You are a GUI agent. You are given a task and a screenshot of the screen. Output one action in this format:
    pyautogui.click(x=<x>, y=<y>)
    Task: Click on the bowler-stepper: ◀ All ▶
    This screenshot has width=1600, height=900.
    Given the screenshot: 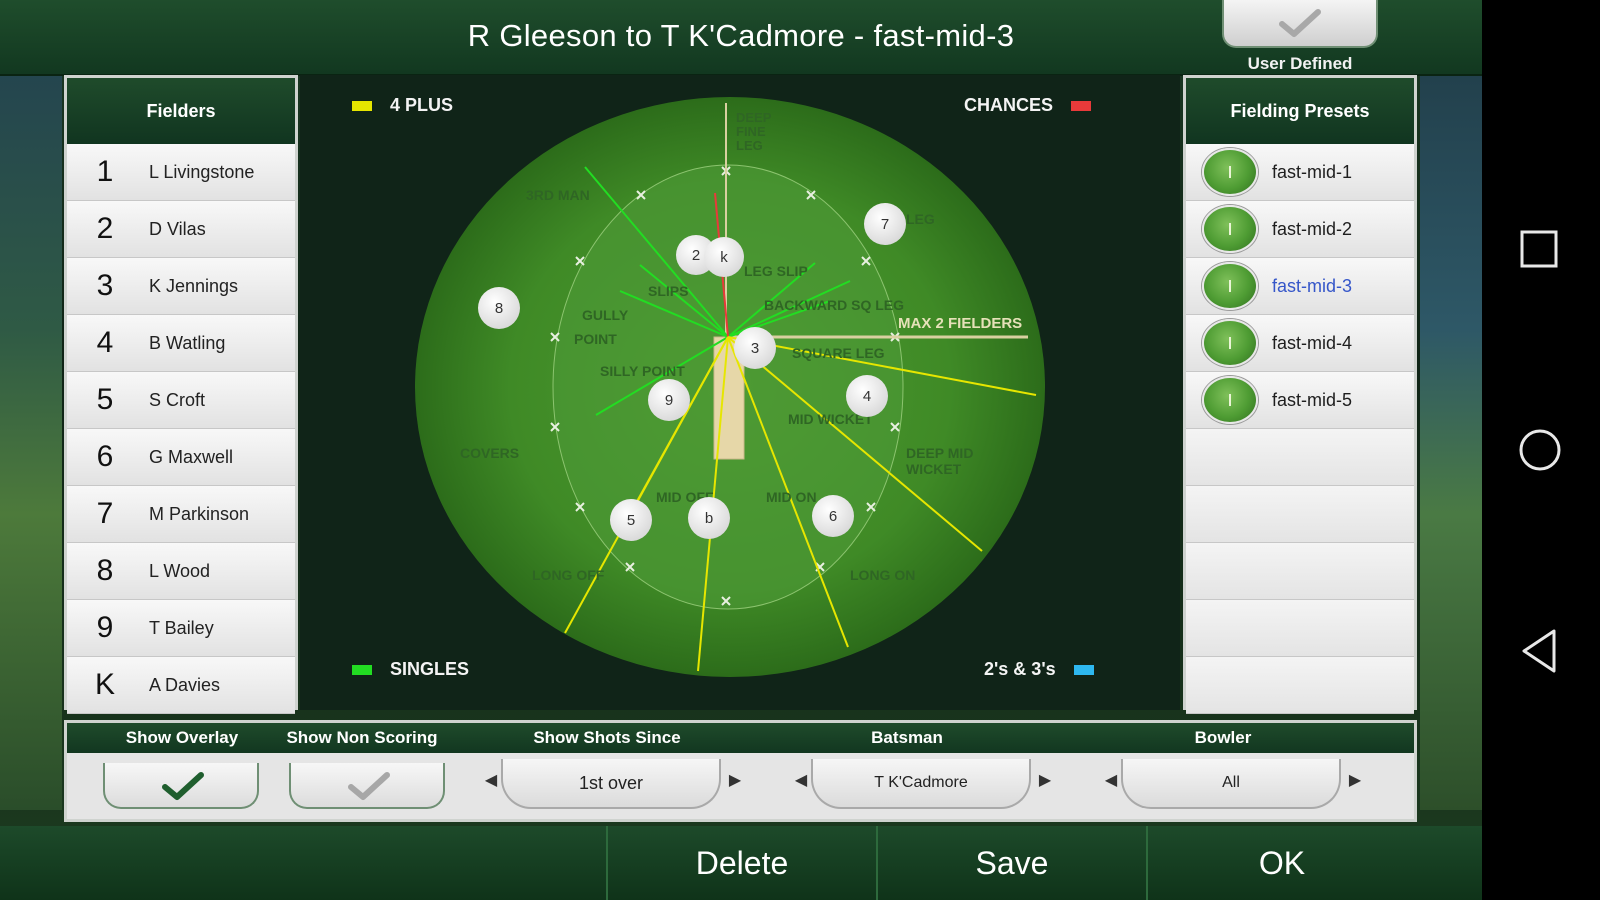 What is the action you would take?
    pyautogui.click(x=1245, y=786)
    